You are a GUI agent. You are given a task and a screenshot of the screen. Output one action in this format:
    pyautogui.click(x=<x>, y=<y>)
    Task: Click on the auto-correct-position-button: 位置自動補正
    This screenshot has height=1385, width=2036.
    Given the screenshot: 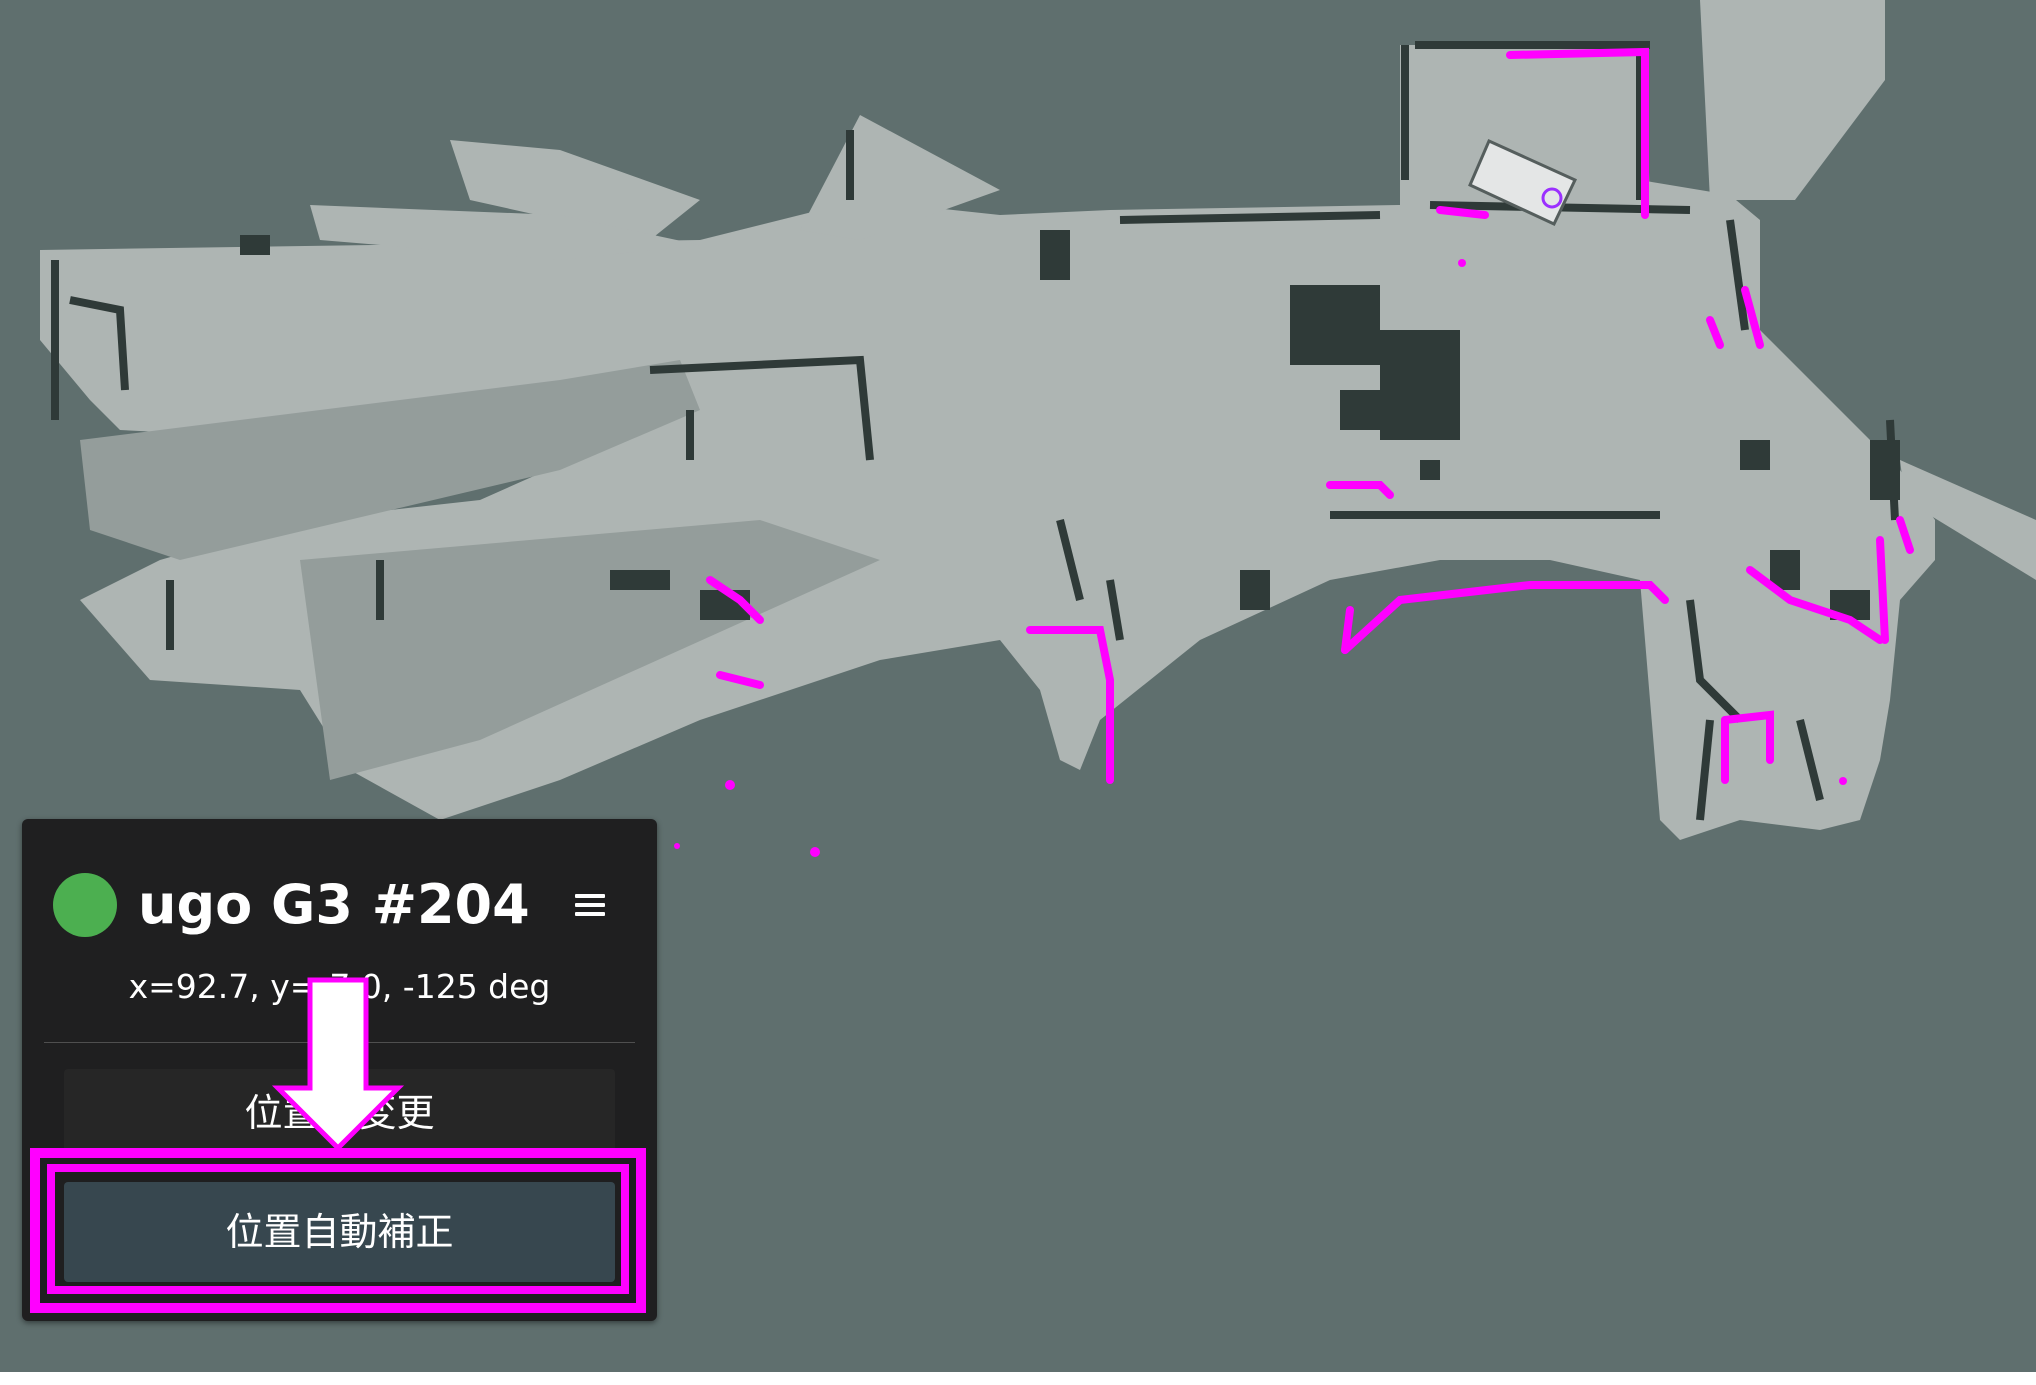 What is the action you would take?
    pyautogui.click(x=339, y=1232)
    